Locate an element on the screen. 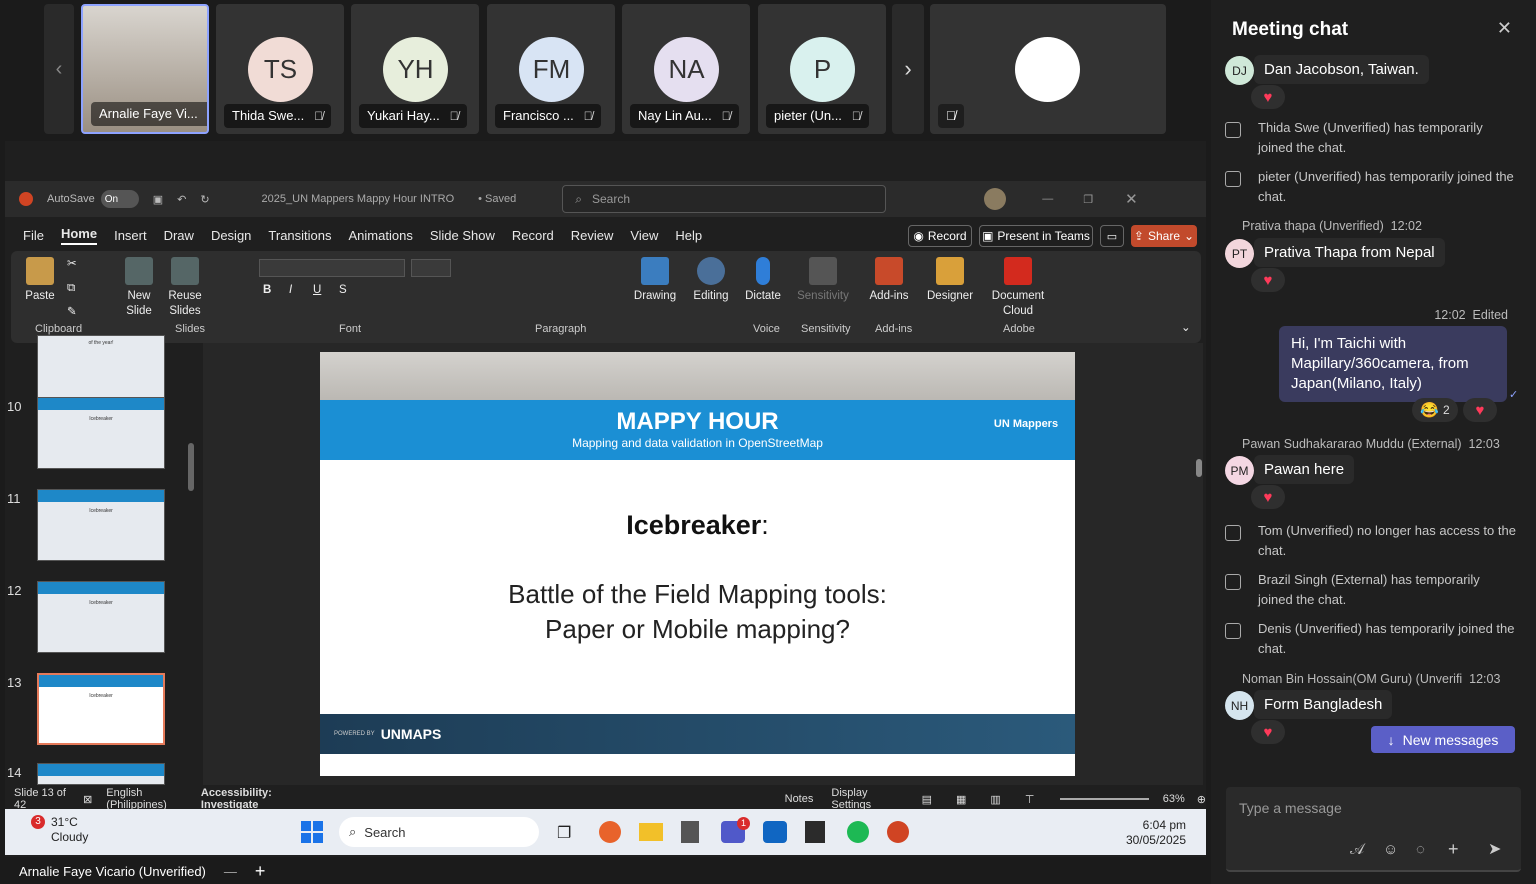 The image size is (1536, 884). outlook-icon is located at coordinates (775, 832).